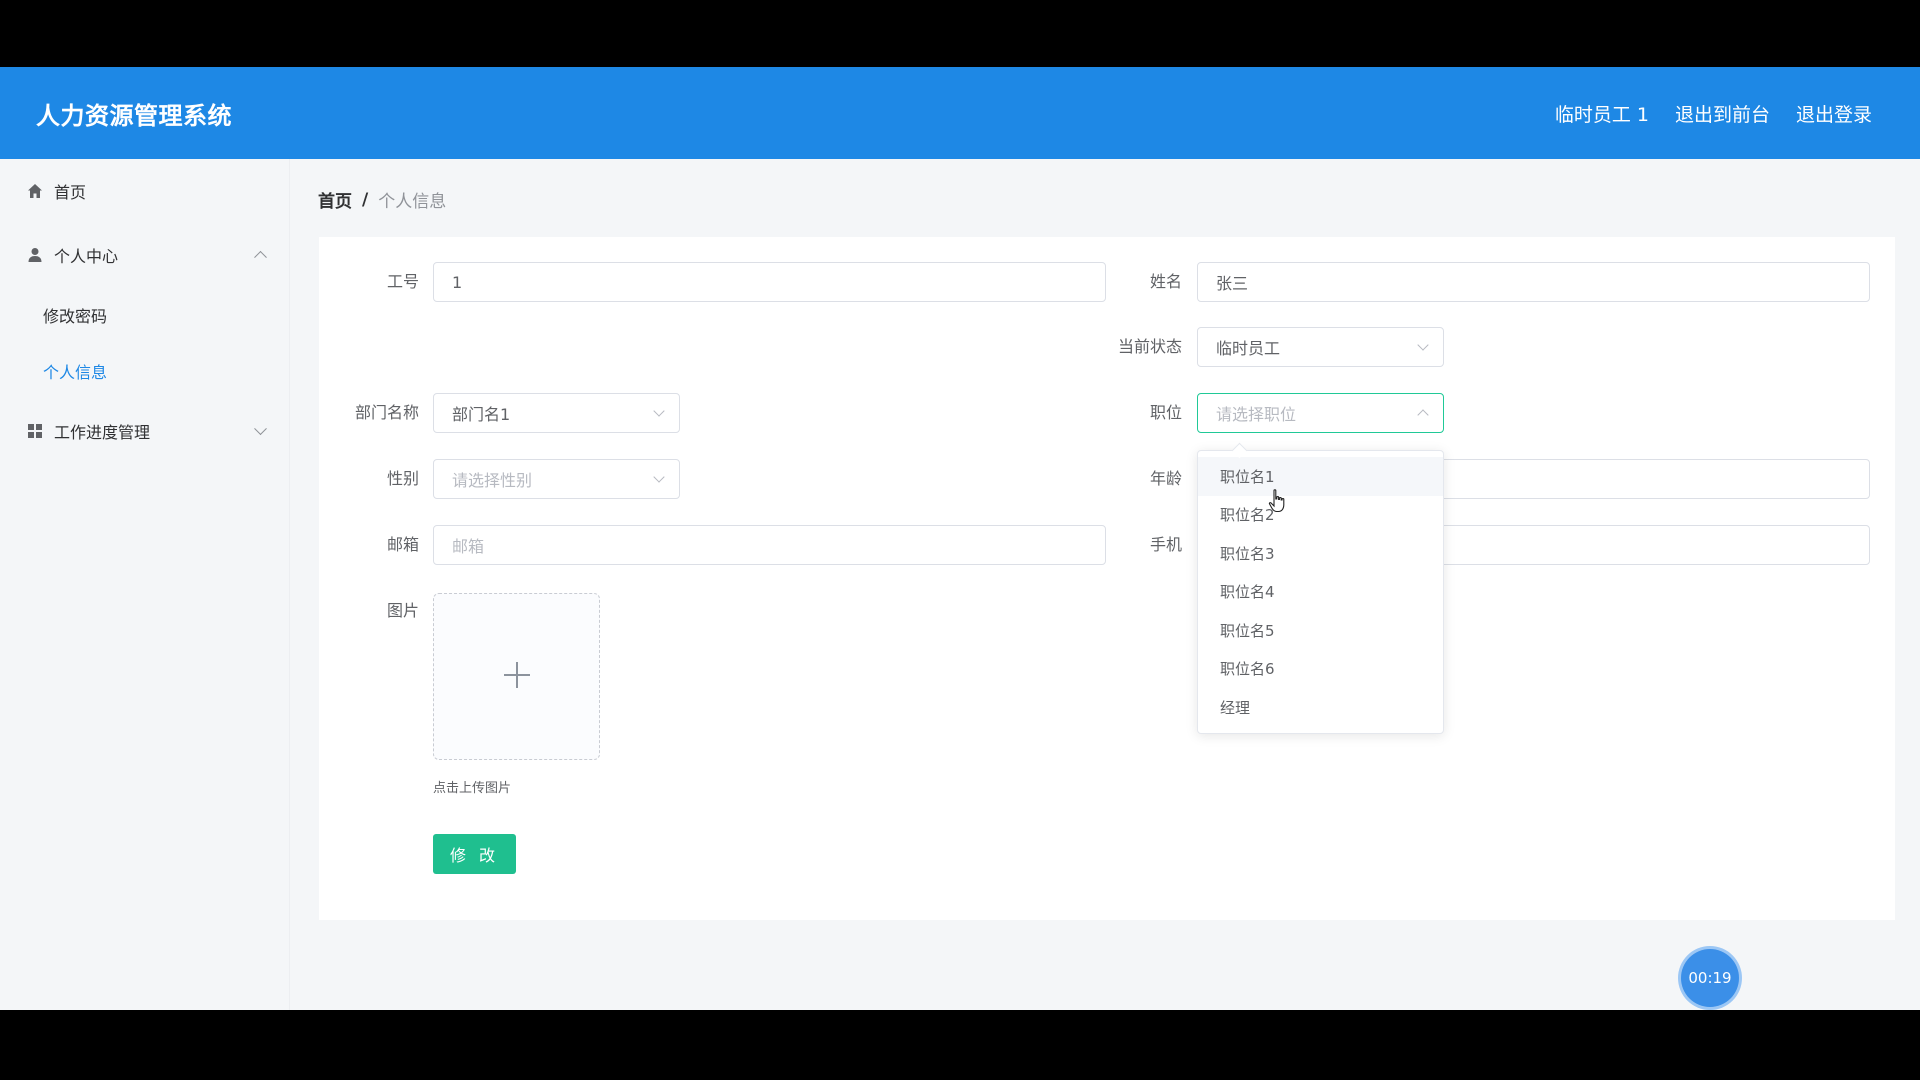 This screenshot has height=1080, width=1920. Describe the element at coordinates (492, 480) in the screenshot. I see `gender-placeholder: 请选择性别` at that location.